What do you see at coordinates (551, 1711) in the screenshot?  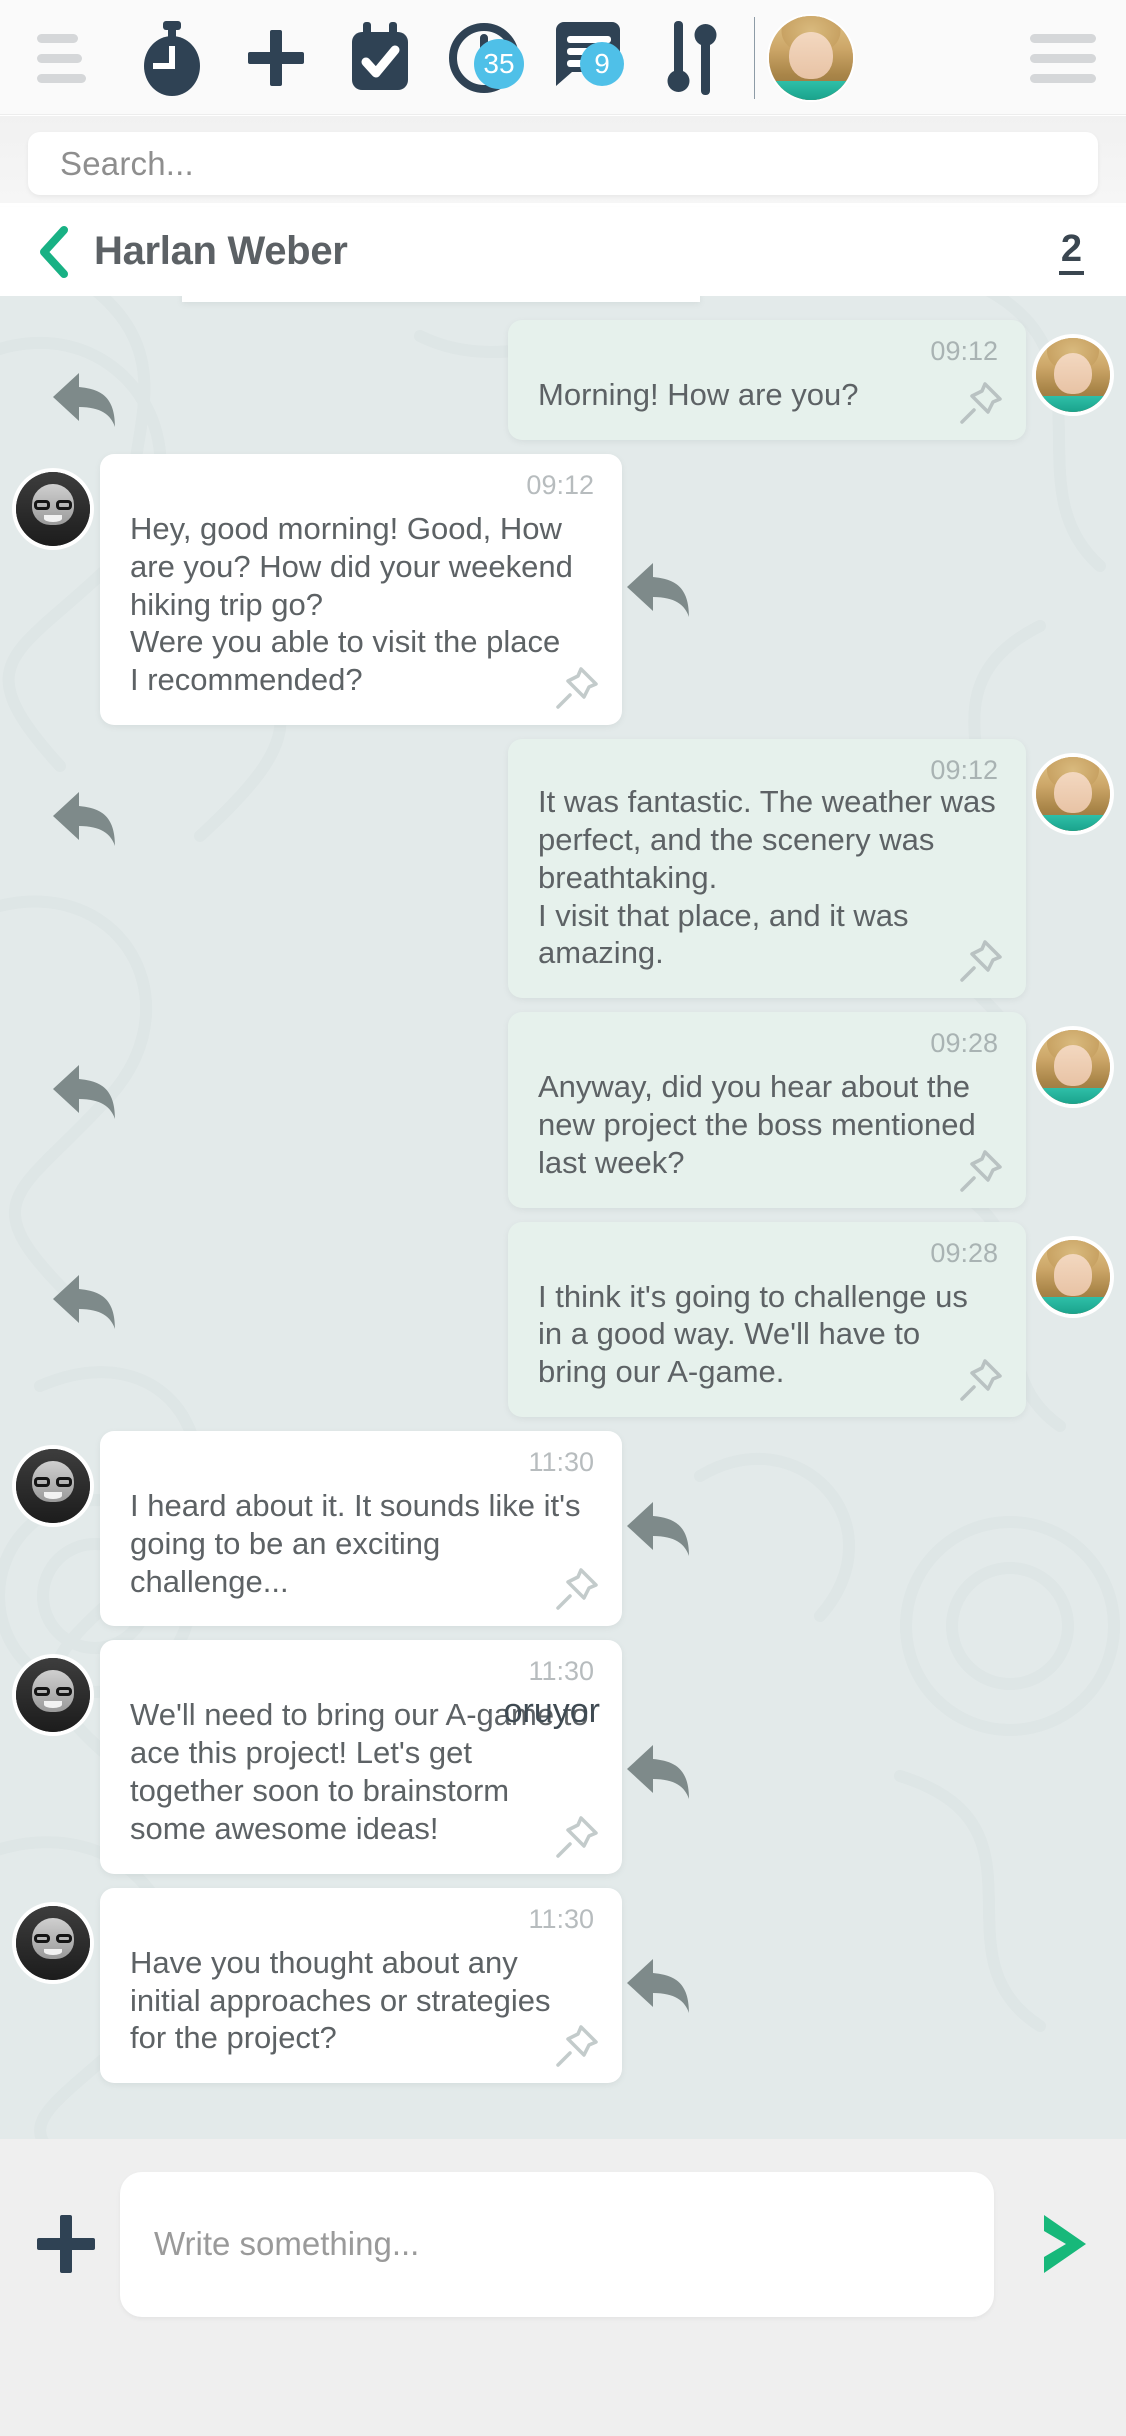 I see `typing-indicator-text: oruyor` at bounding box center [551, 1711].